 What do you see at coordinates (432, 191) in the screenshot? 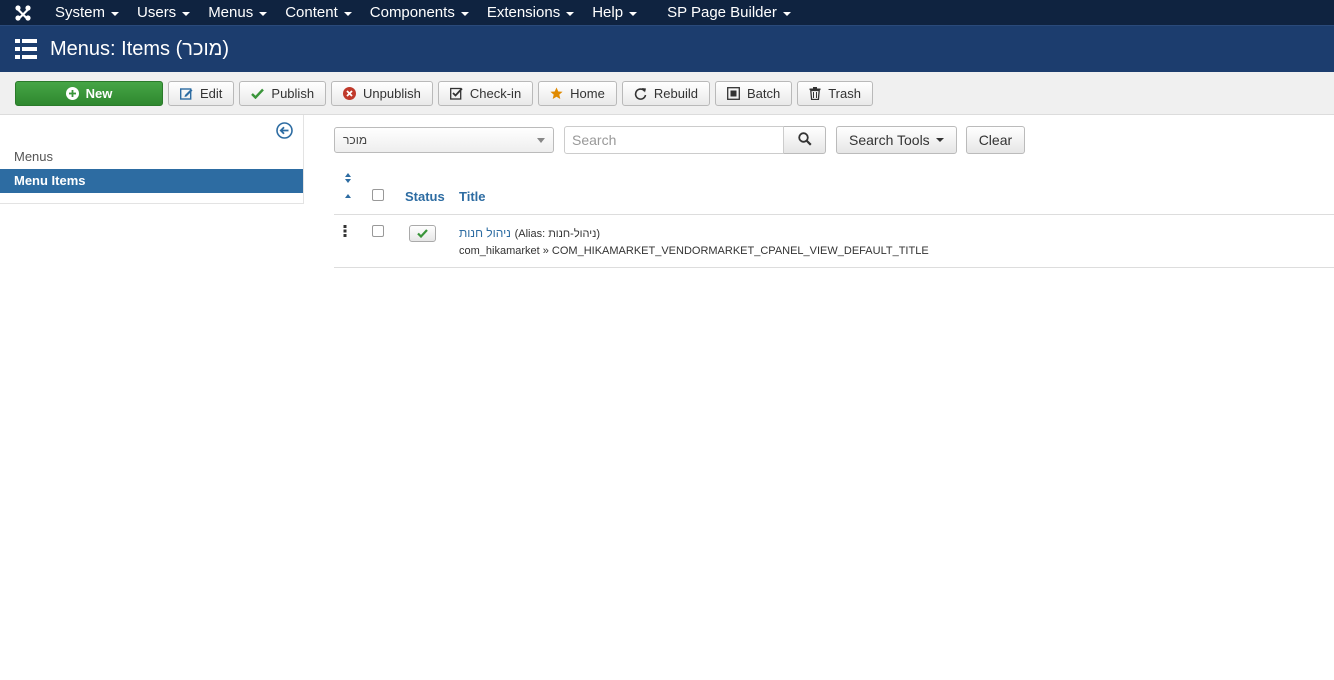
I see `status-header: Status` at bounding box center [432, 191].